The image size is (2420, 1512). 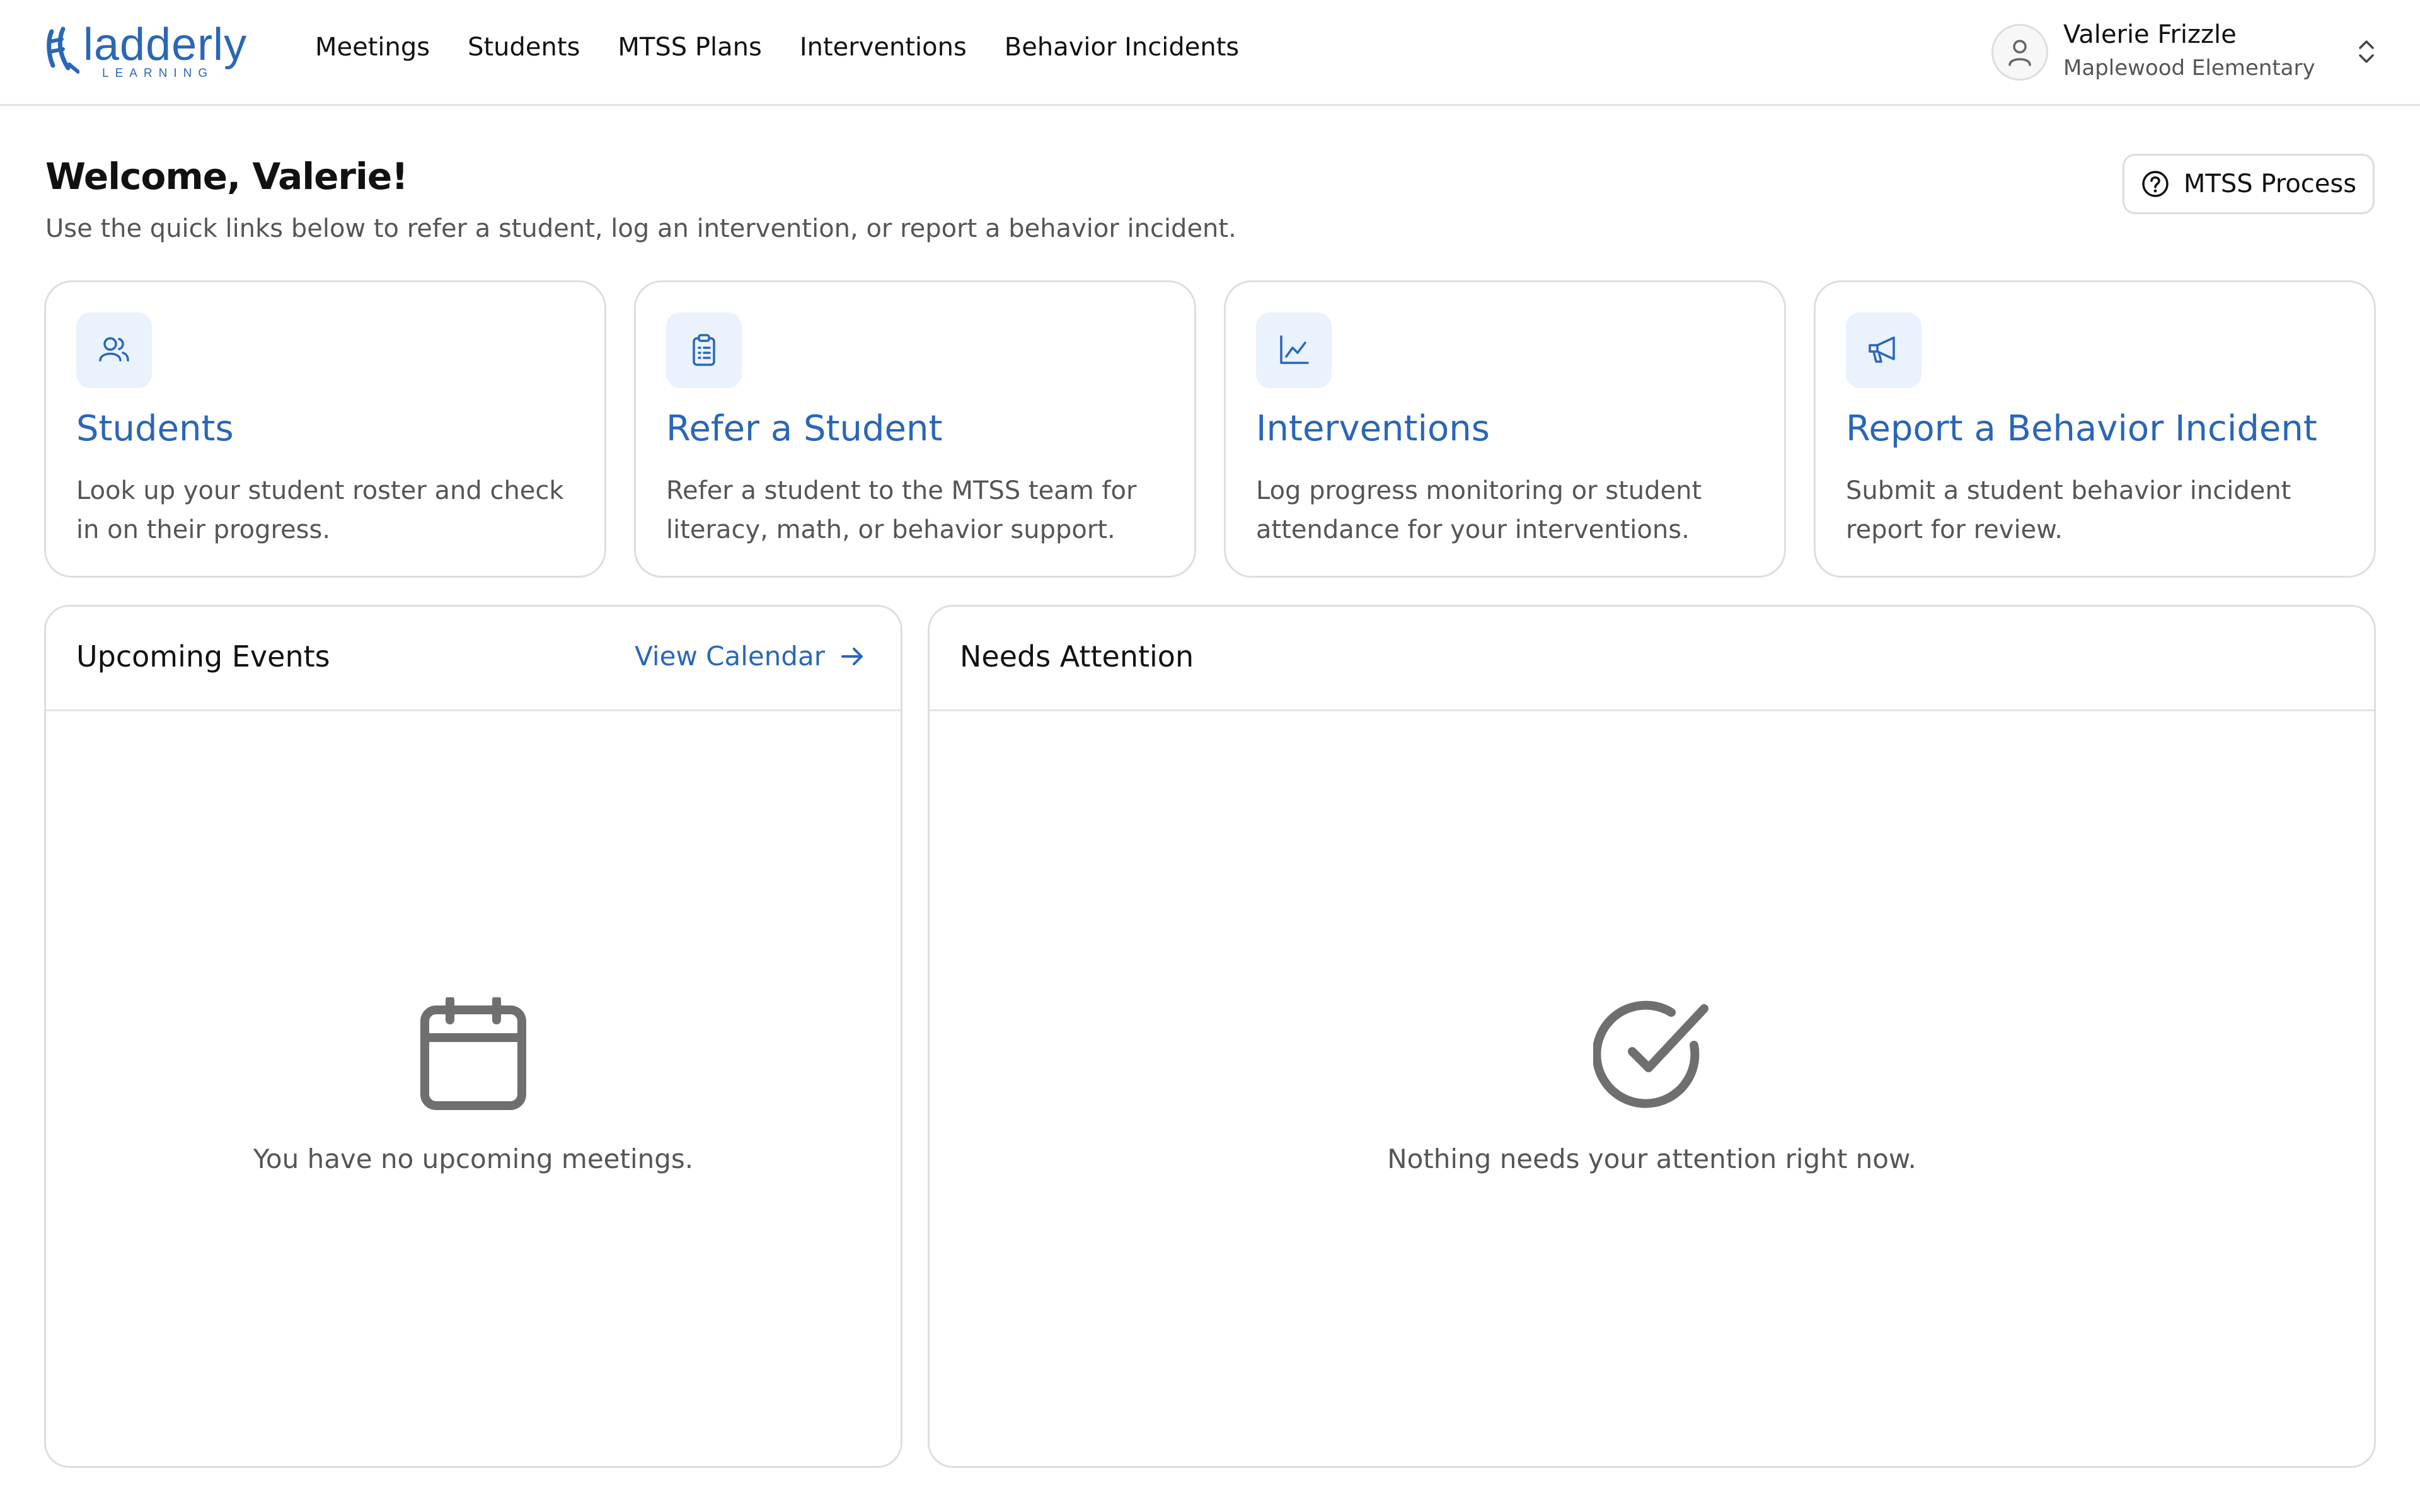 What do you see at coordinates (155, 428) in the screenshot?
I see `card-title: Students` at bounding box center [155, 428].